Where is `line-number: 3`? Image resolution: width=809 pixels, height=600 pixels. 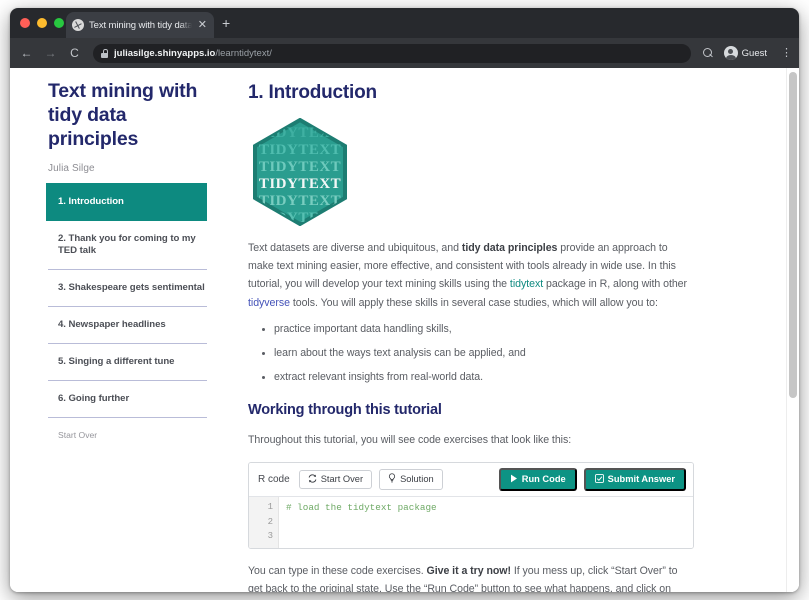 line-number: 3 is located at coordinates (270, 536).